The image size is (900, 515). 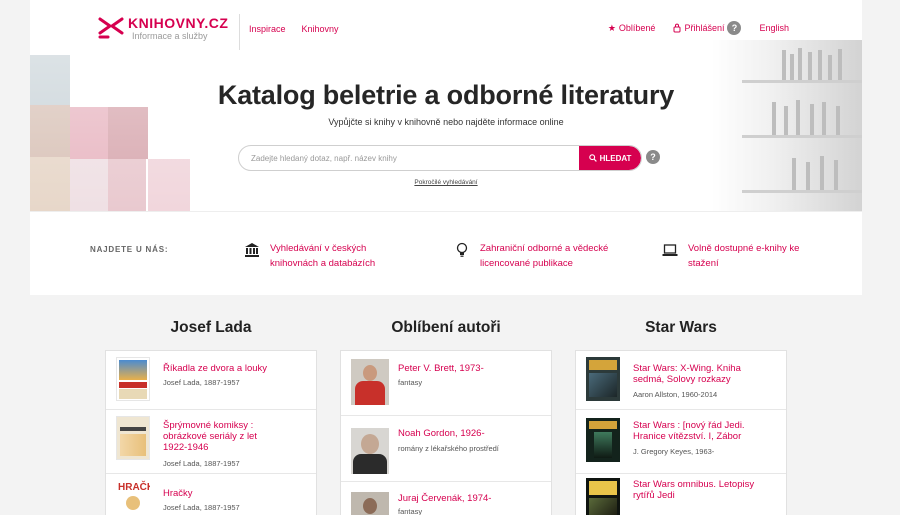 What do you see at coordinates (211, 327) in the screenshot?
I see `section-title-josef-lada: Josef Lada` at bounding box center [211, 327].